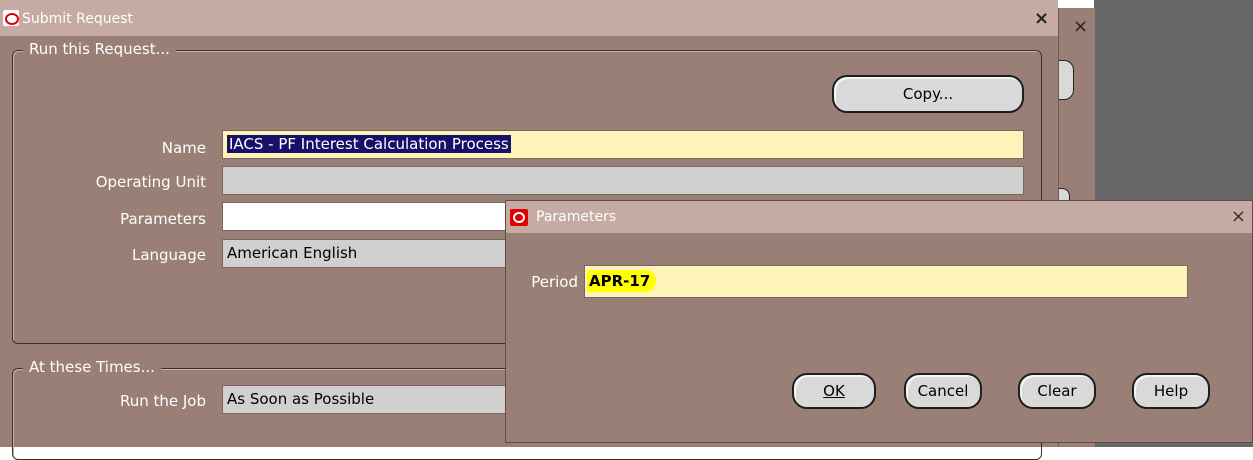  Describe the element at coordinates (1080, 26) in the screenshot. I see `background-window-close-icon: ×` at that location.